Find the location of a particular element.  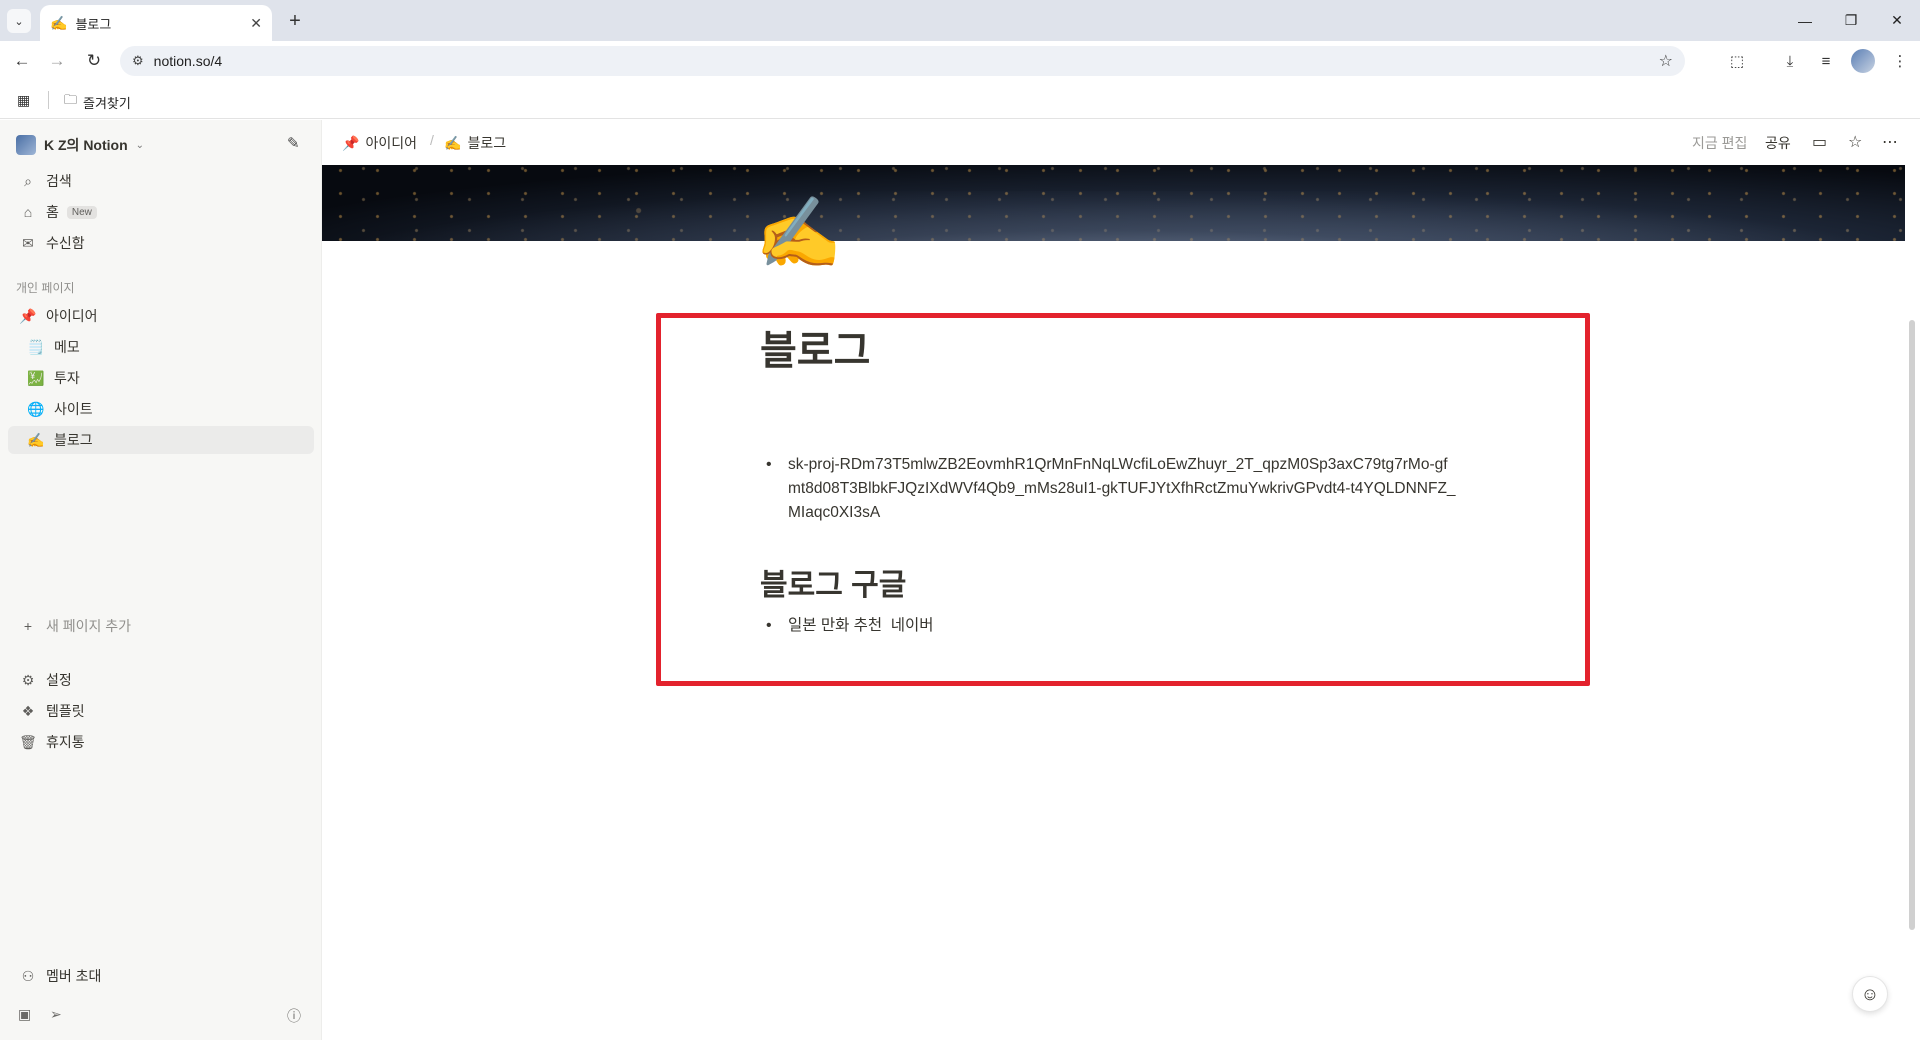

breadcrumb-blog: ✍️ 블로그 is located at coordinates (475, 143).